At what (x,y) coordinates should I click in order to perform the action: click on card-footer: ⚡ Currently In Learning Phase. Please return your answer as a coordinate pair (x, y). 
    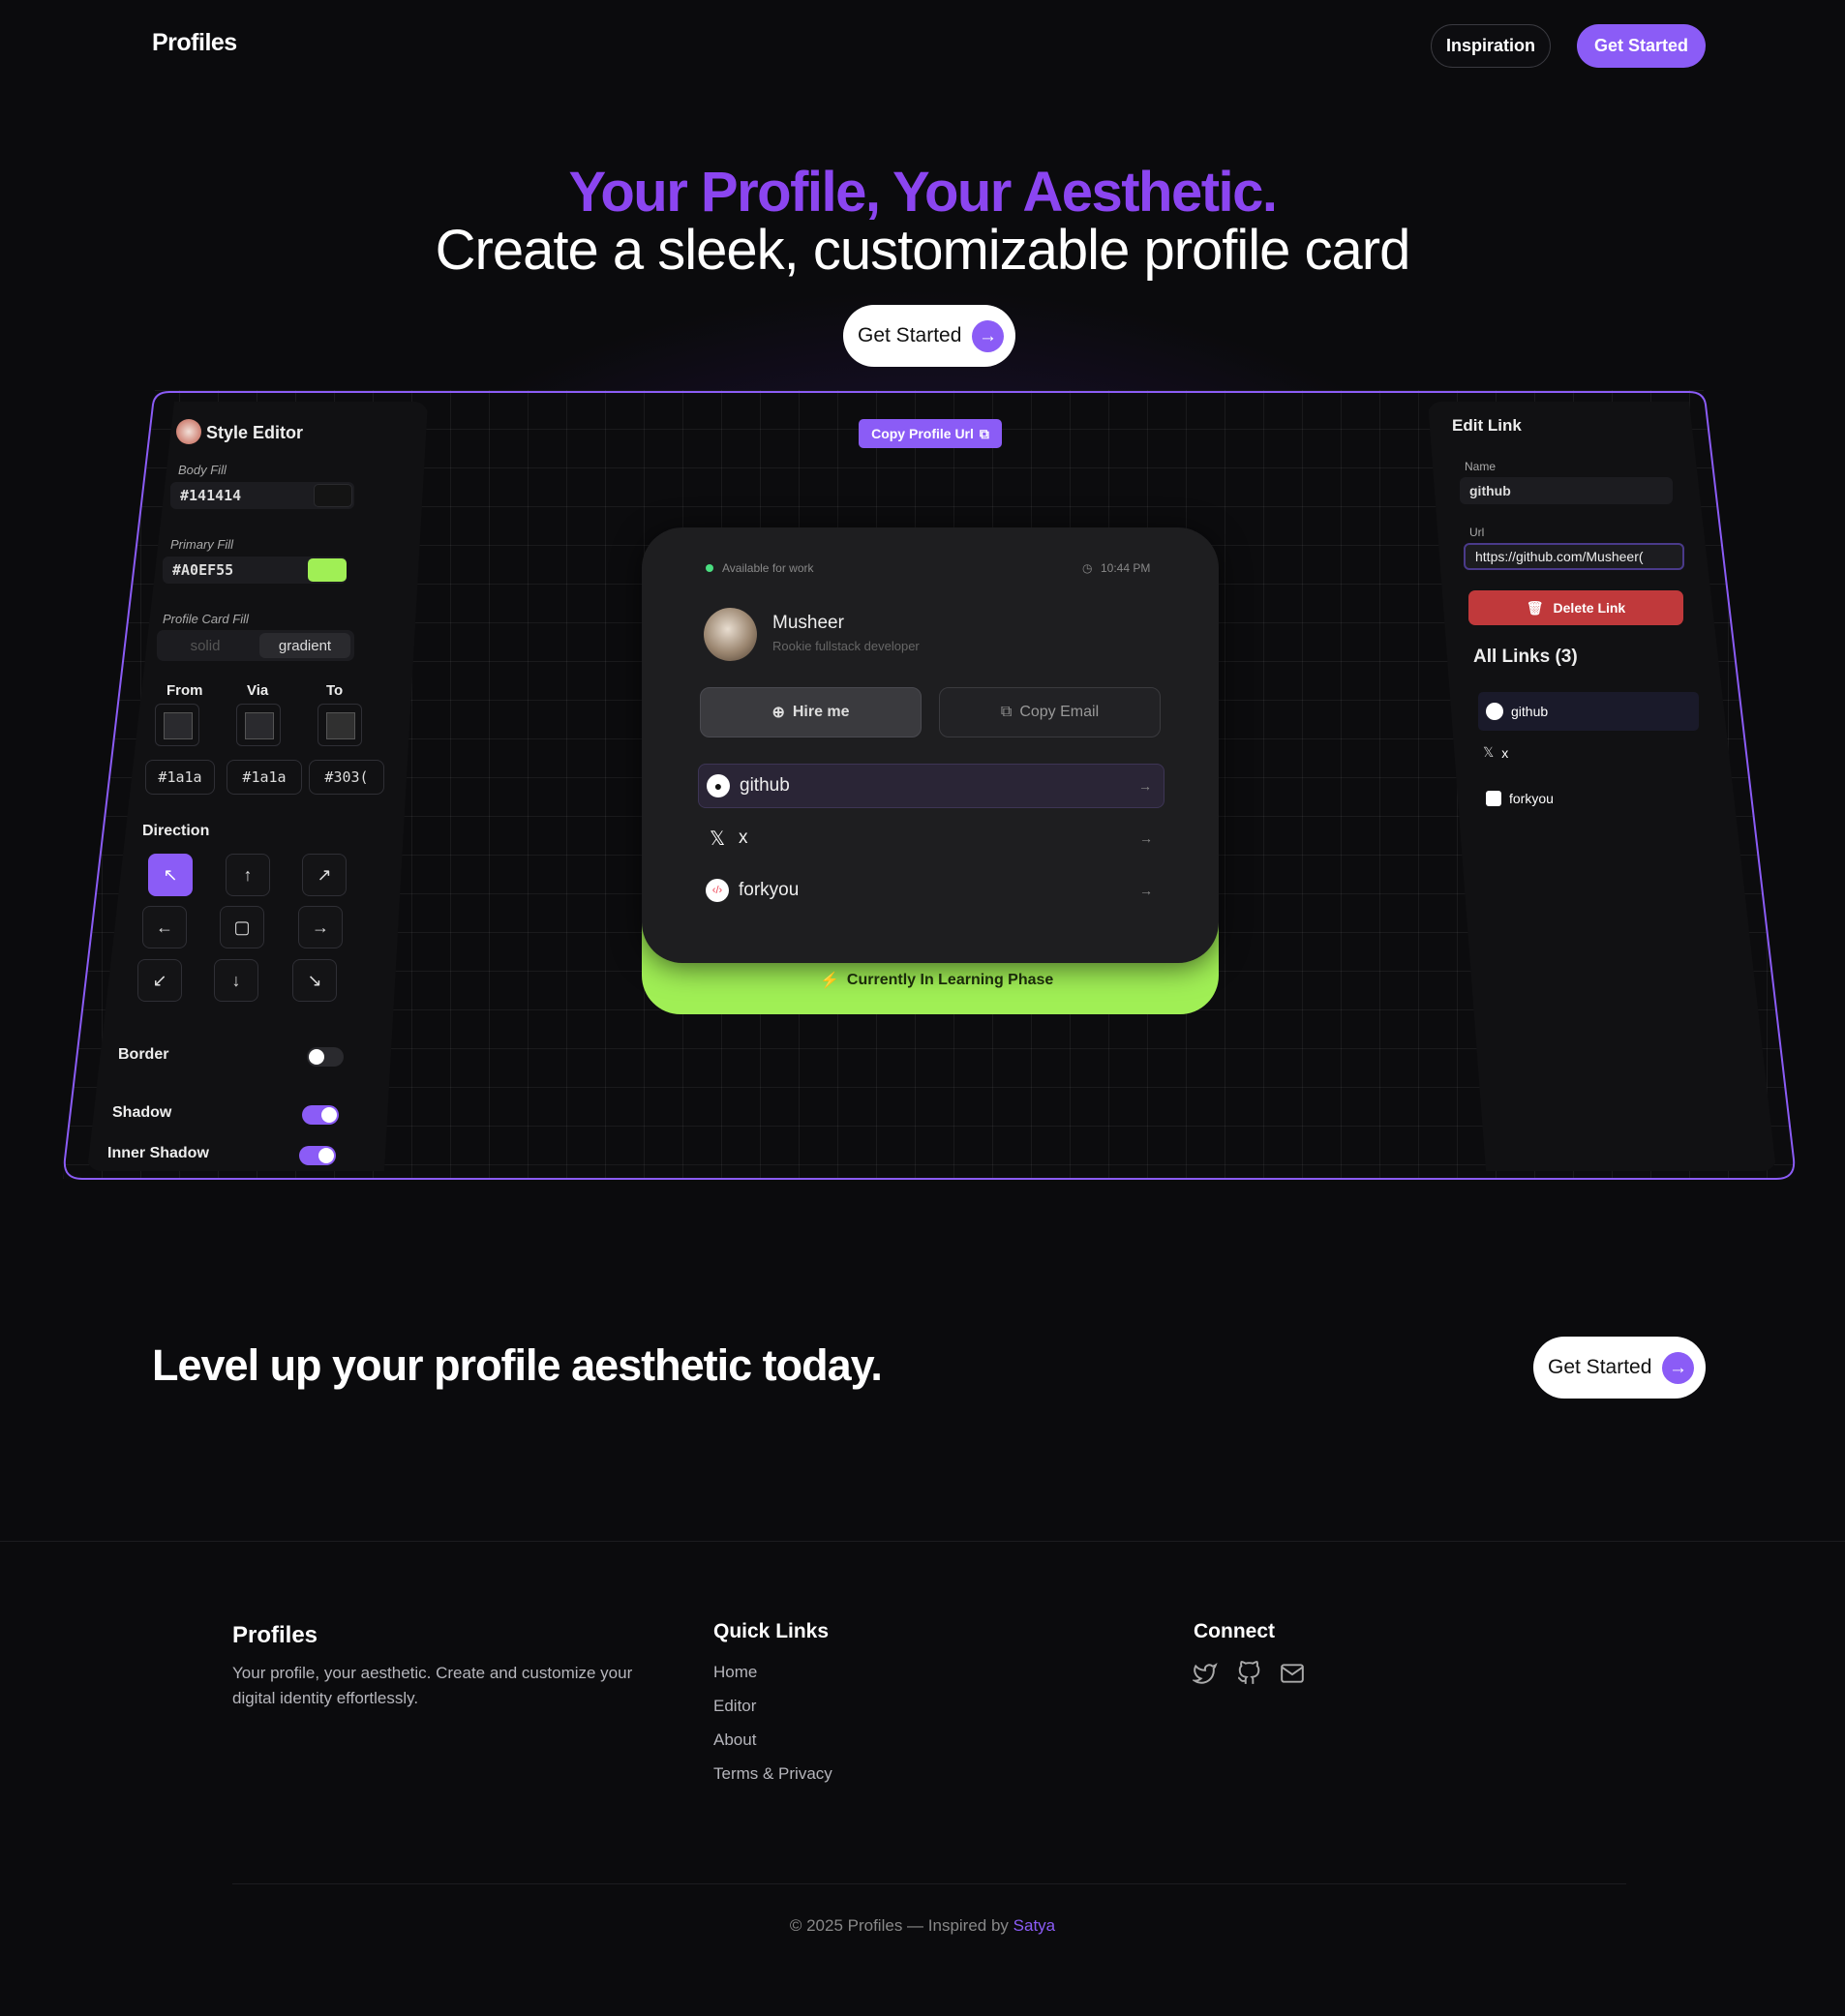
    Looking at the image, I should click on (936, 980).